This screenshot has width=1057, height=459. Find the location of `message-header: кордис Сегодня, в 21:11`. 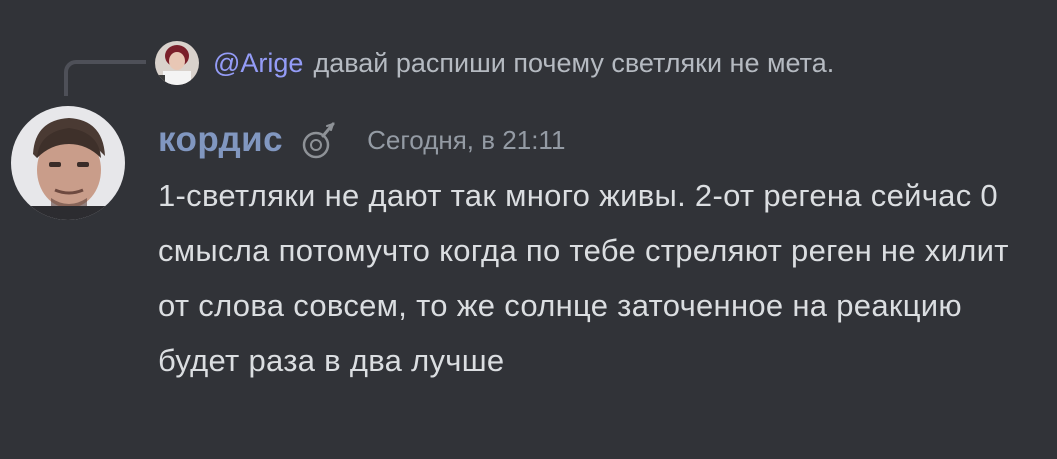

message-header: кордис Сегодня, в 21:11 is located at coordinates (361, 140).